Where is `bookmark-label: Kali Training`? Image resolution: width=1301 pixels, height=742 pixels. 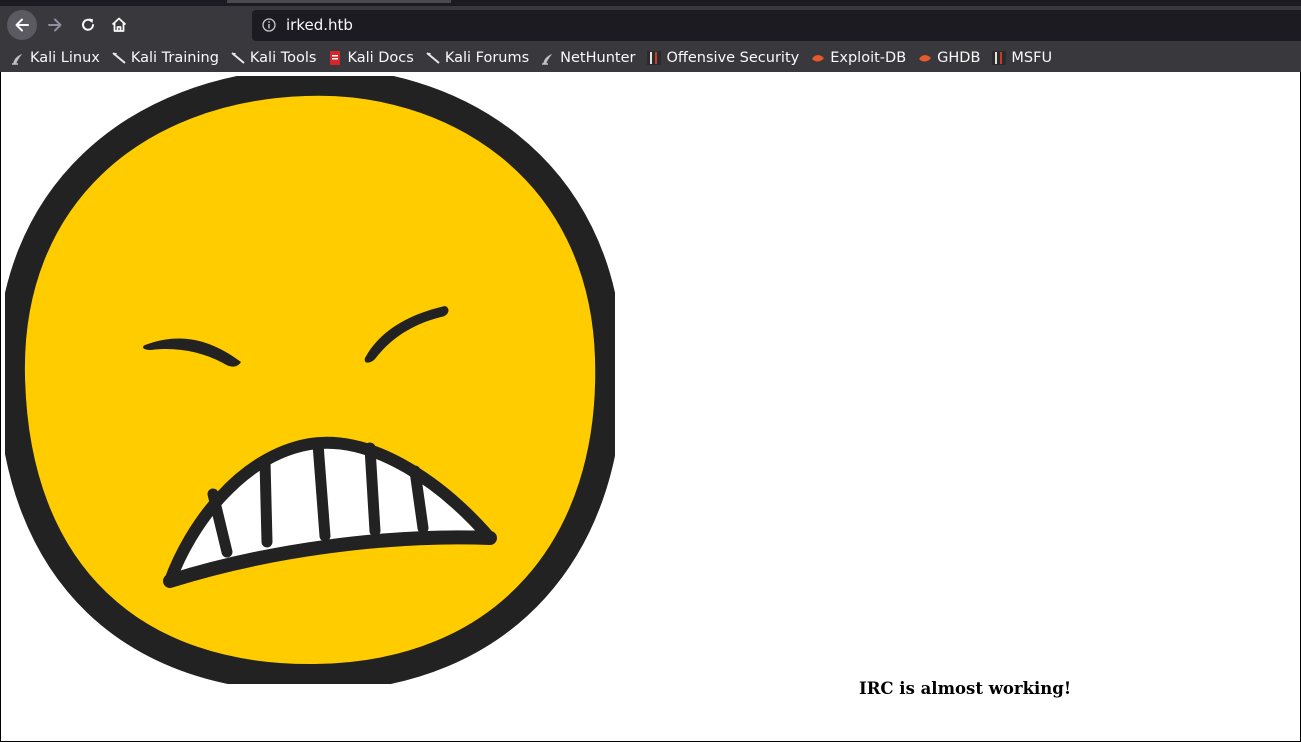
bookmark-label: Kali Training is located at coordinates (174, 58).